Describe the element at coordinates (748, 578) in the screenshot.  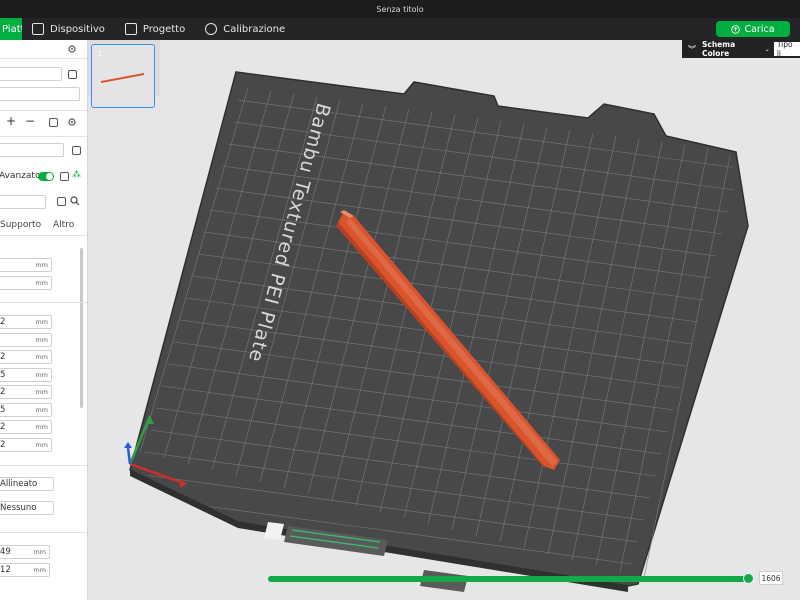
I see `layer-slider-handle` at that location.